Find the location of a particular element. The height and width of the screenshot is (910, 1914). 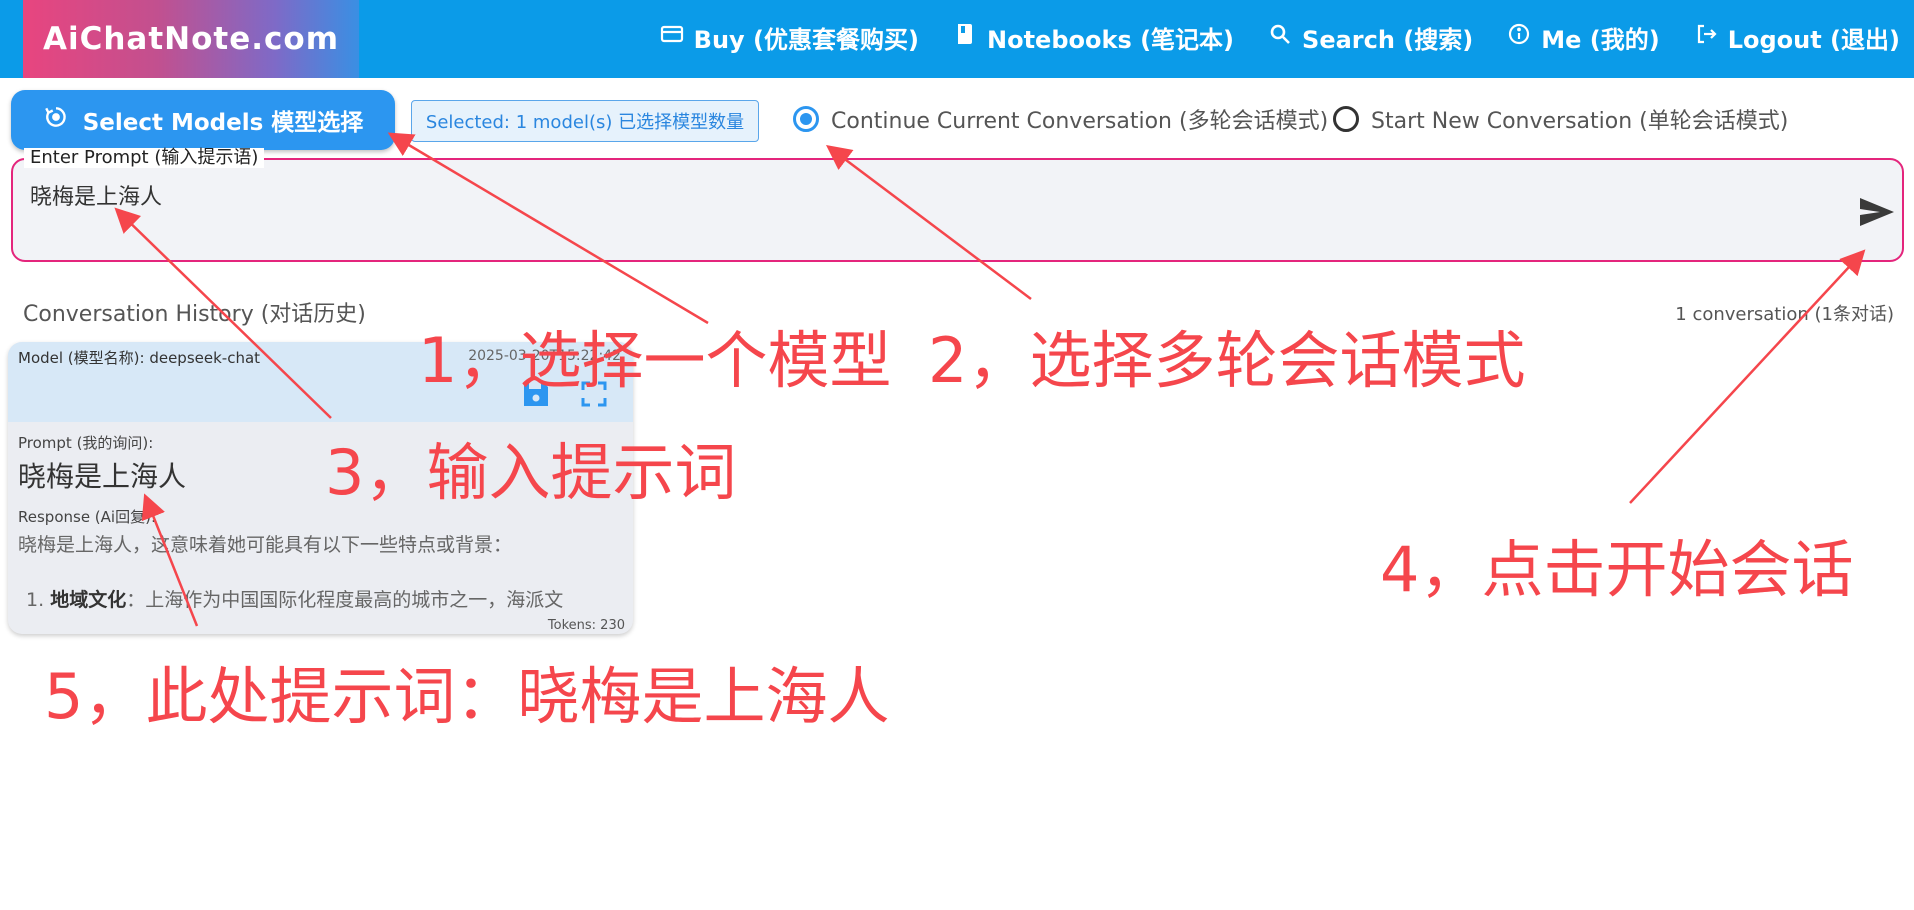

list-number: 1. is located at coordinates (35, 600).